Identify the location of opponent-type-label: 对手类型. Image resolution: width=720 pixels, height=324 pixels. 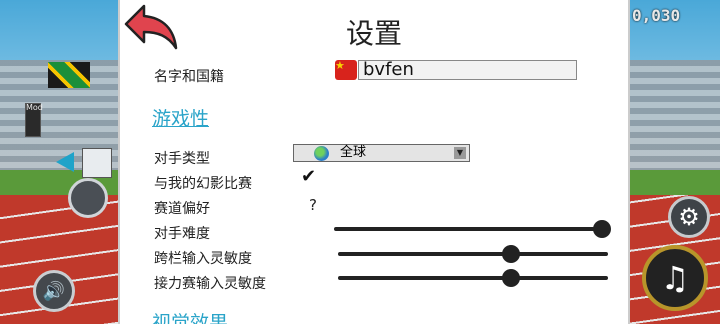
(182, 159).